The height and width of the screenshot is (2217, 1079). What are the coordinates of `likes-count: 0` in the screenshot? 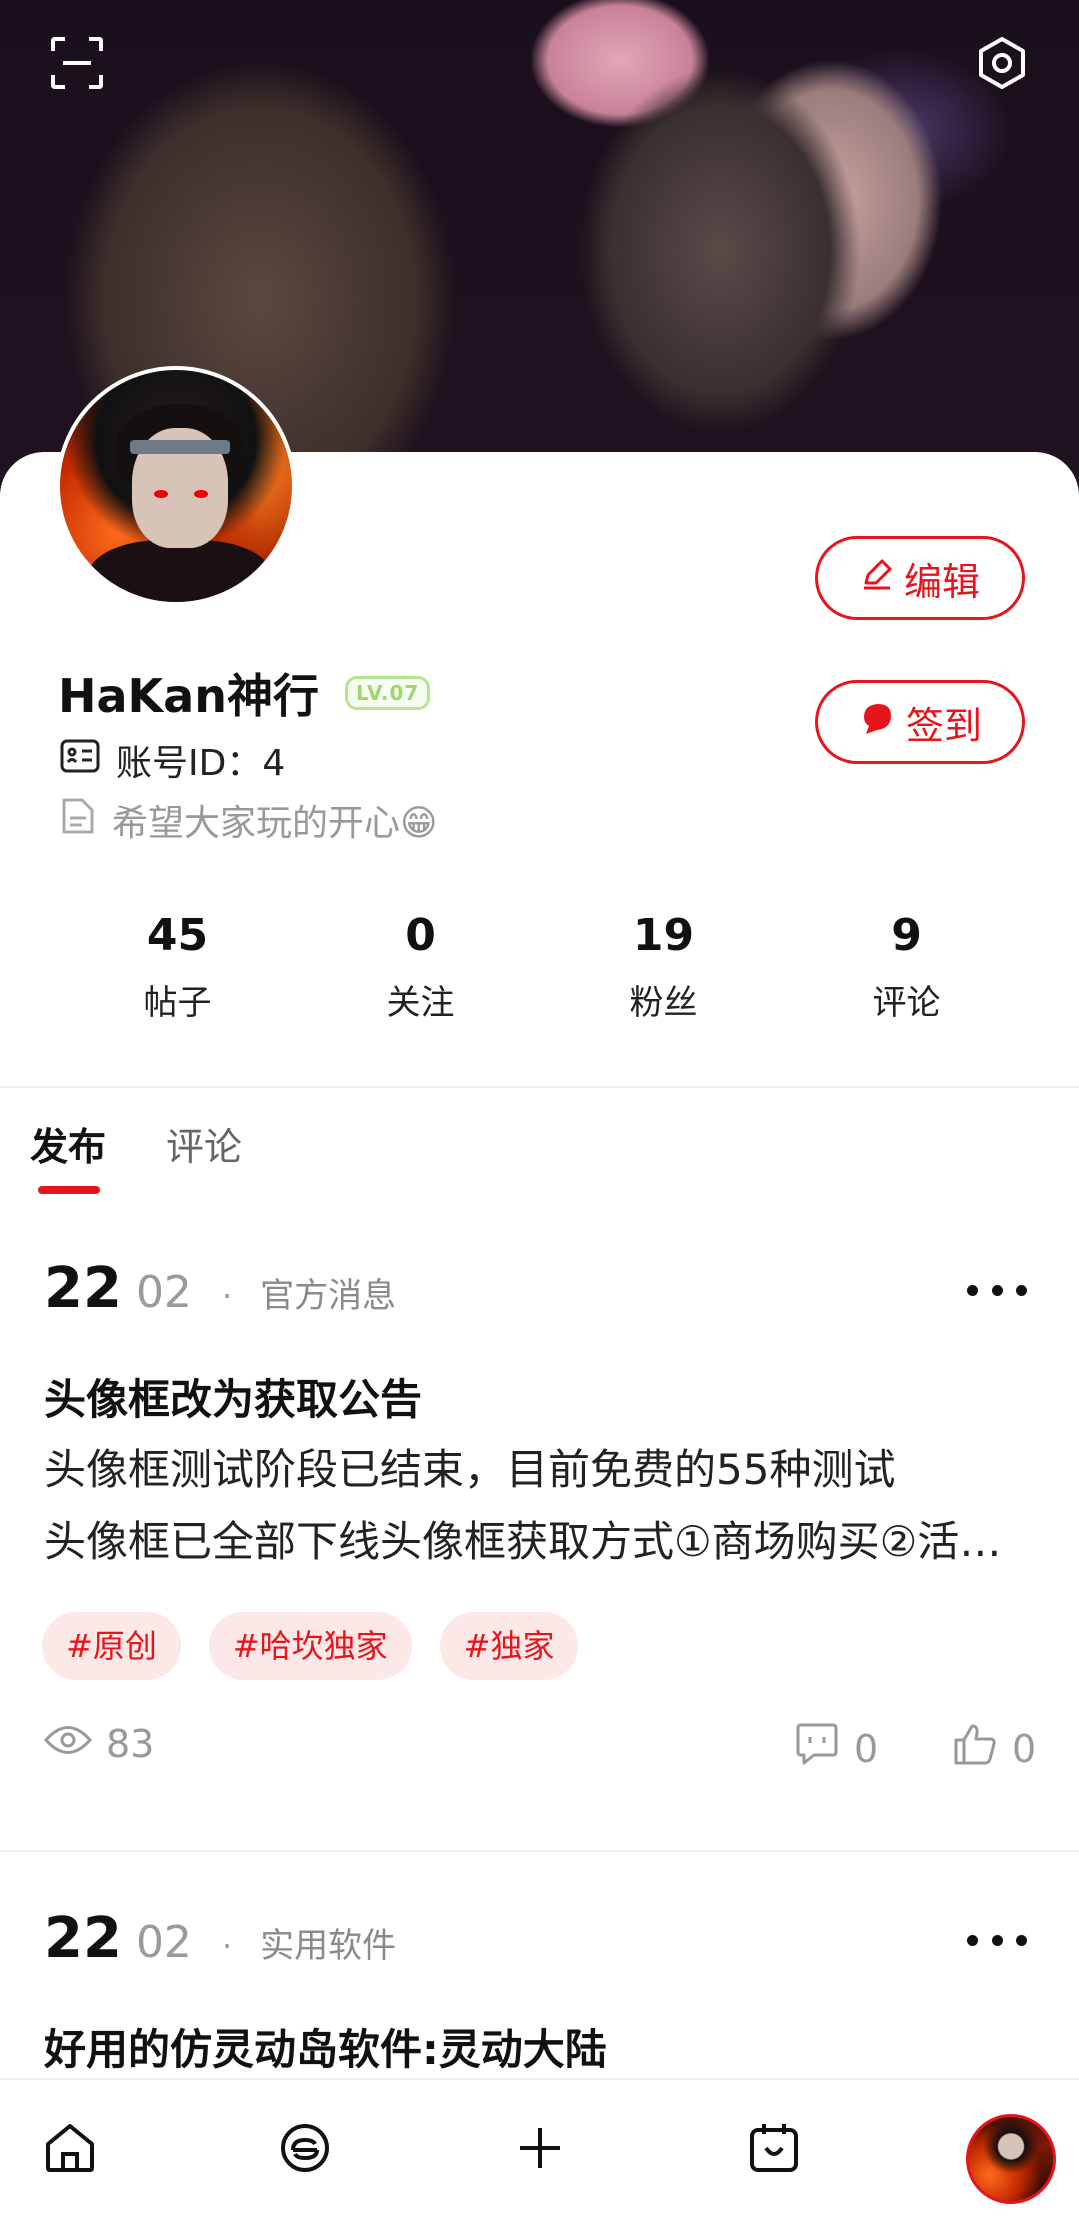 It's located at (1024, 1748).